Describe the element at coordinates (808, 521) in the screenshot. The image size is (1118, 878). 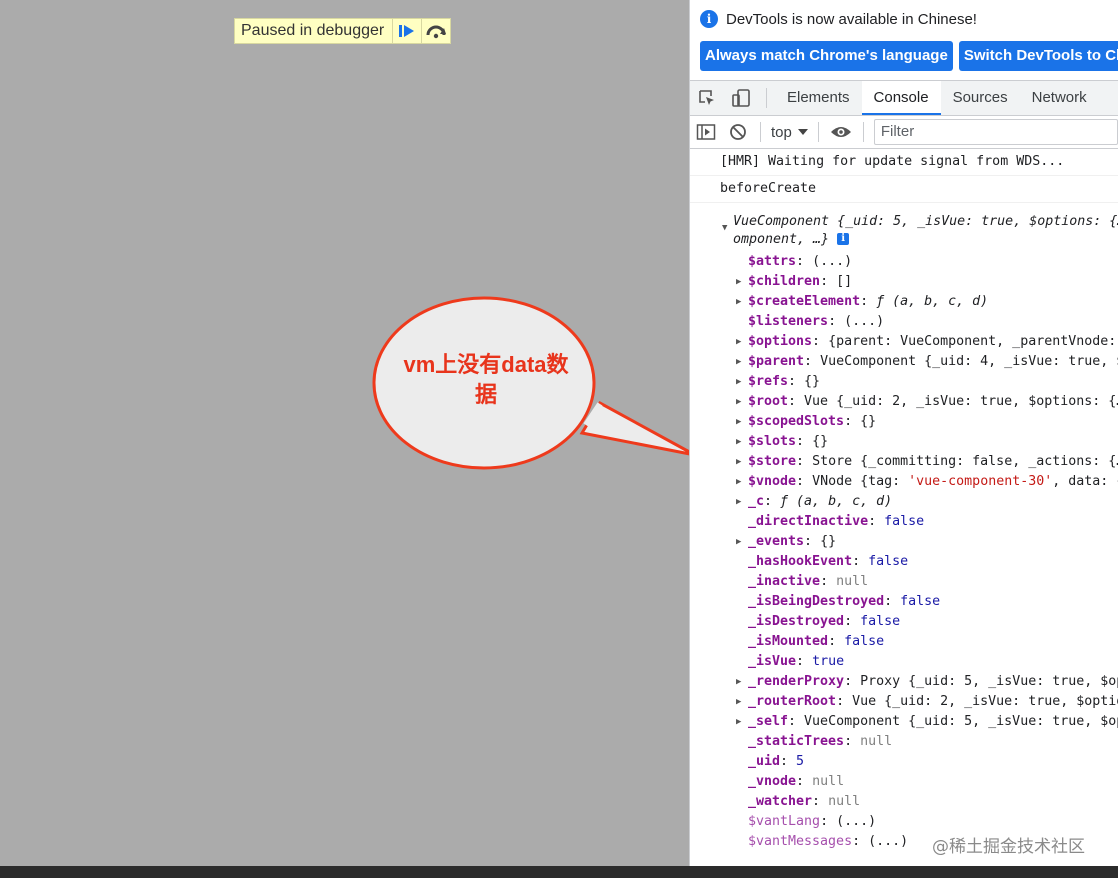
I see `property-key: _directInactive` at that location.